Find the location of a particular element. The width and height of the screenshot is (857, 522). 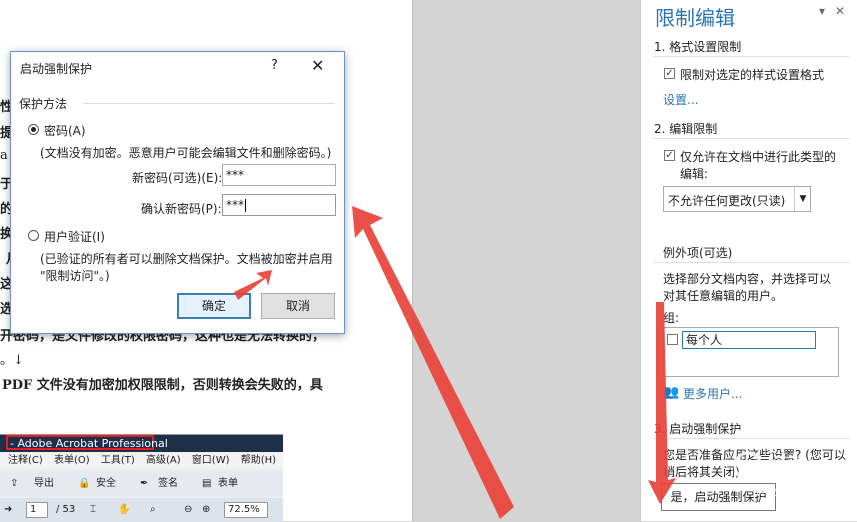

allow-editing-label: 仅允许在文档中进行此类型的 is located at coordinates (758, 157).